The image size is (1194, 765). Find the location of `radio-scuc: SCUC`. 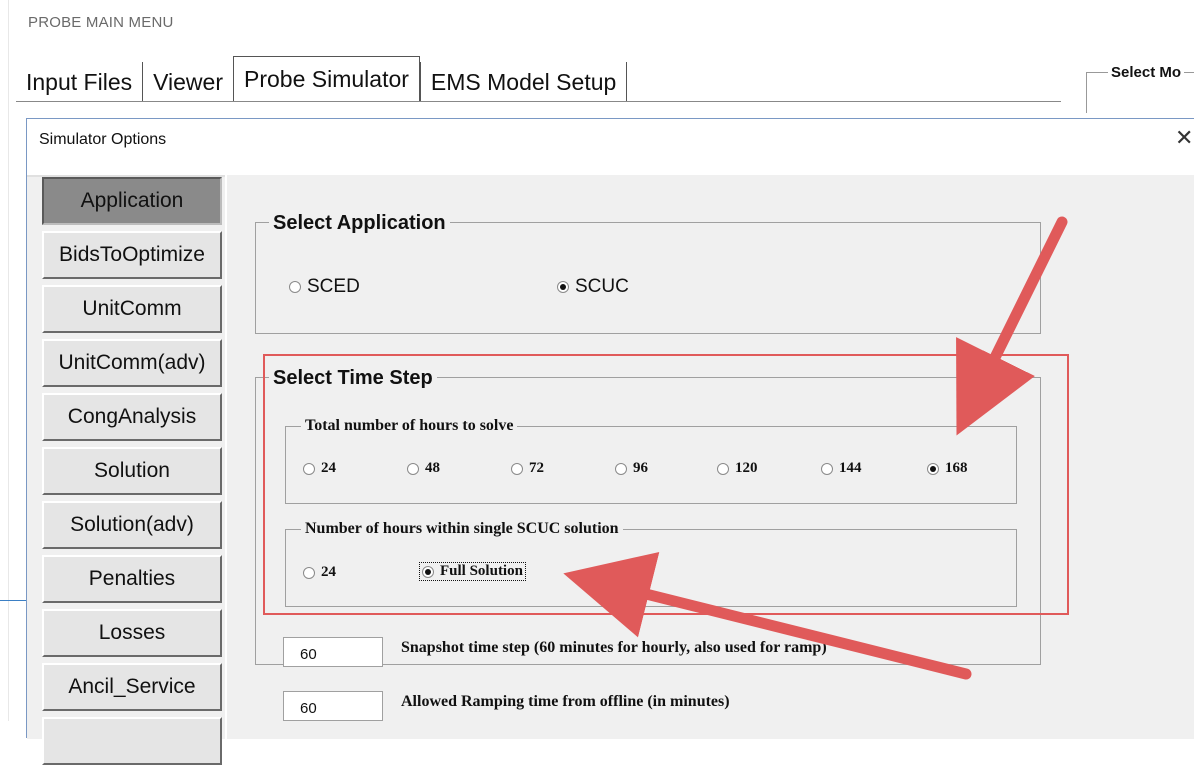

radio-scuc: SCUC is located at coordinates (593, 287).